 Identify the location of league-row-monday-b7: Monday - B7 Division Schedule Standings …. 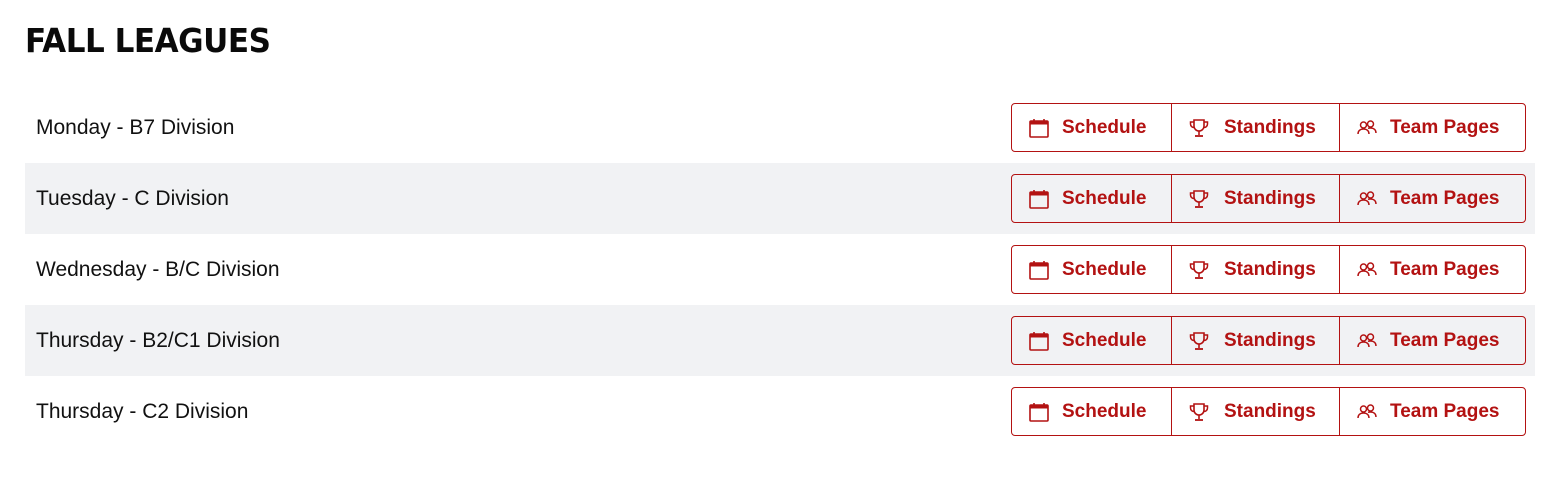
(780, 127).